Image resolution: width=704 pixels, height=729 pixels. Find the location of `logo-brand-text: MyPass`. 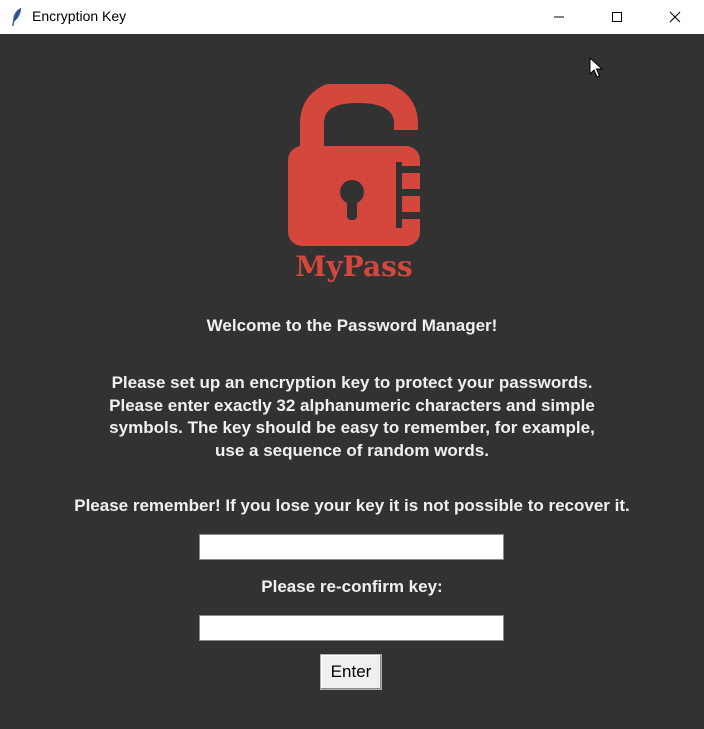

logo-brand-text: MyPass is located at coordinates (354, 266).